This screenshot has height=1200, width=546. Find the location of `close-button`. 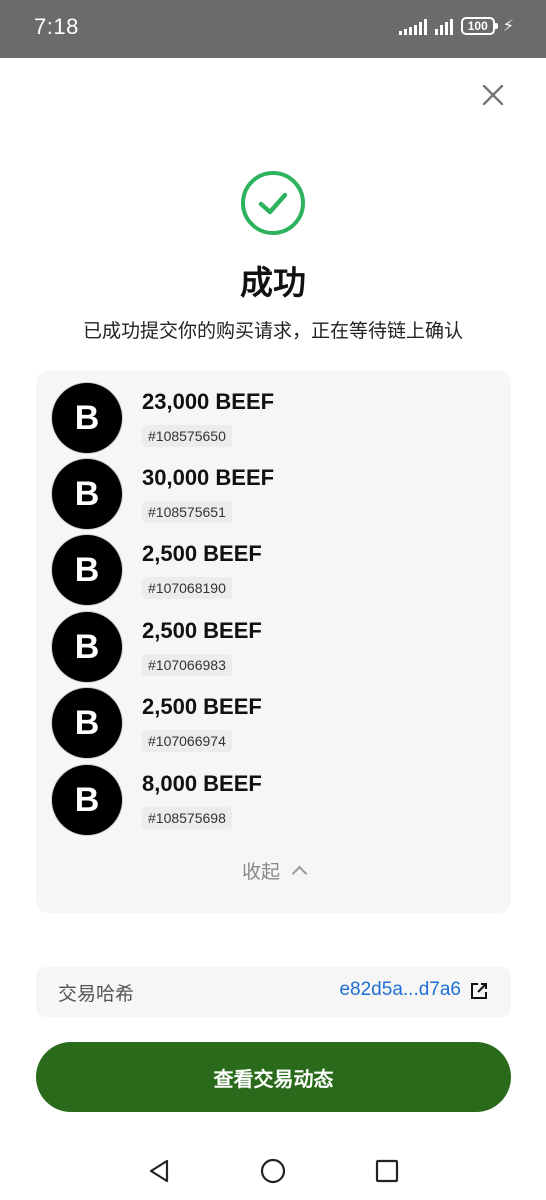

close-button is located at coordinates (493, 95).